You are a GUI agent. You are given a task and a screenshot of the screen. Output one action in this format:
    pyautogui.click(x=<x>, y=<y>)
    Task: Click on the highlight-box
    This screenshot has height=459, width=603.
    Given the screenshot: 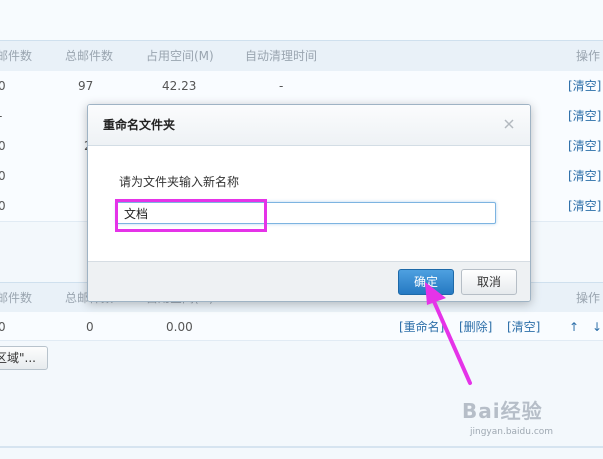 What is the action you would take?
    pyautogui.click(x=191, y=215)
    